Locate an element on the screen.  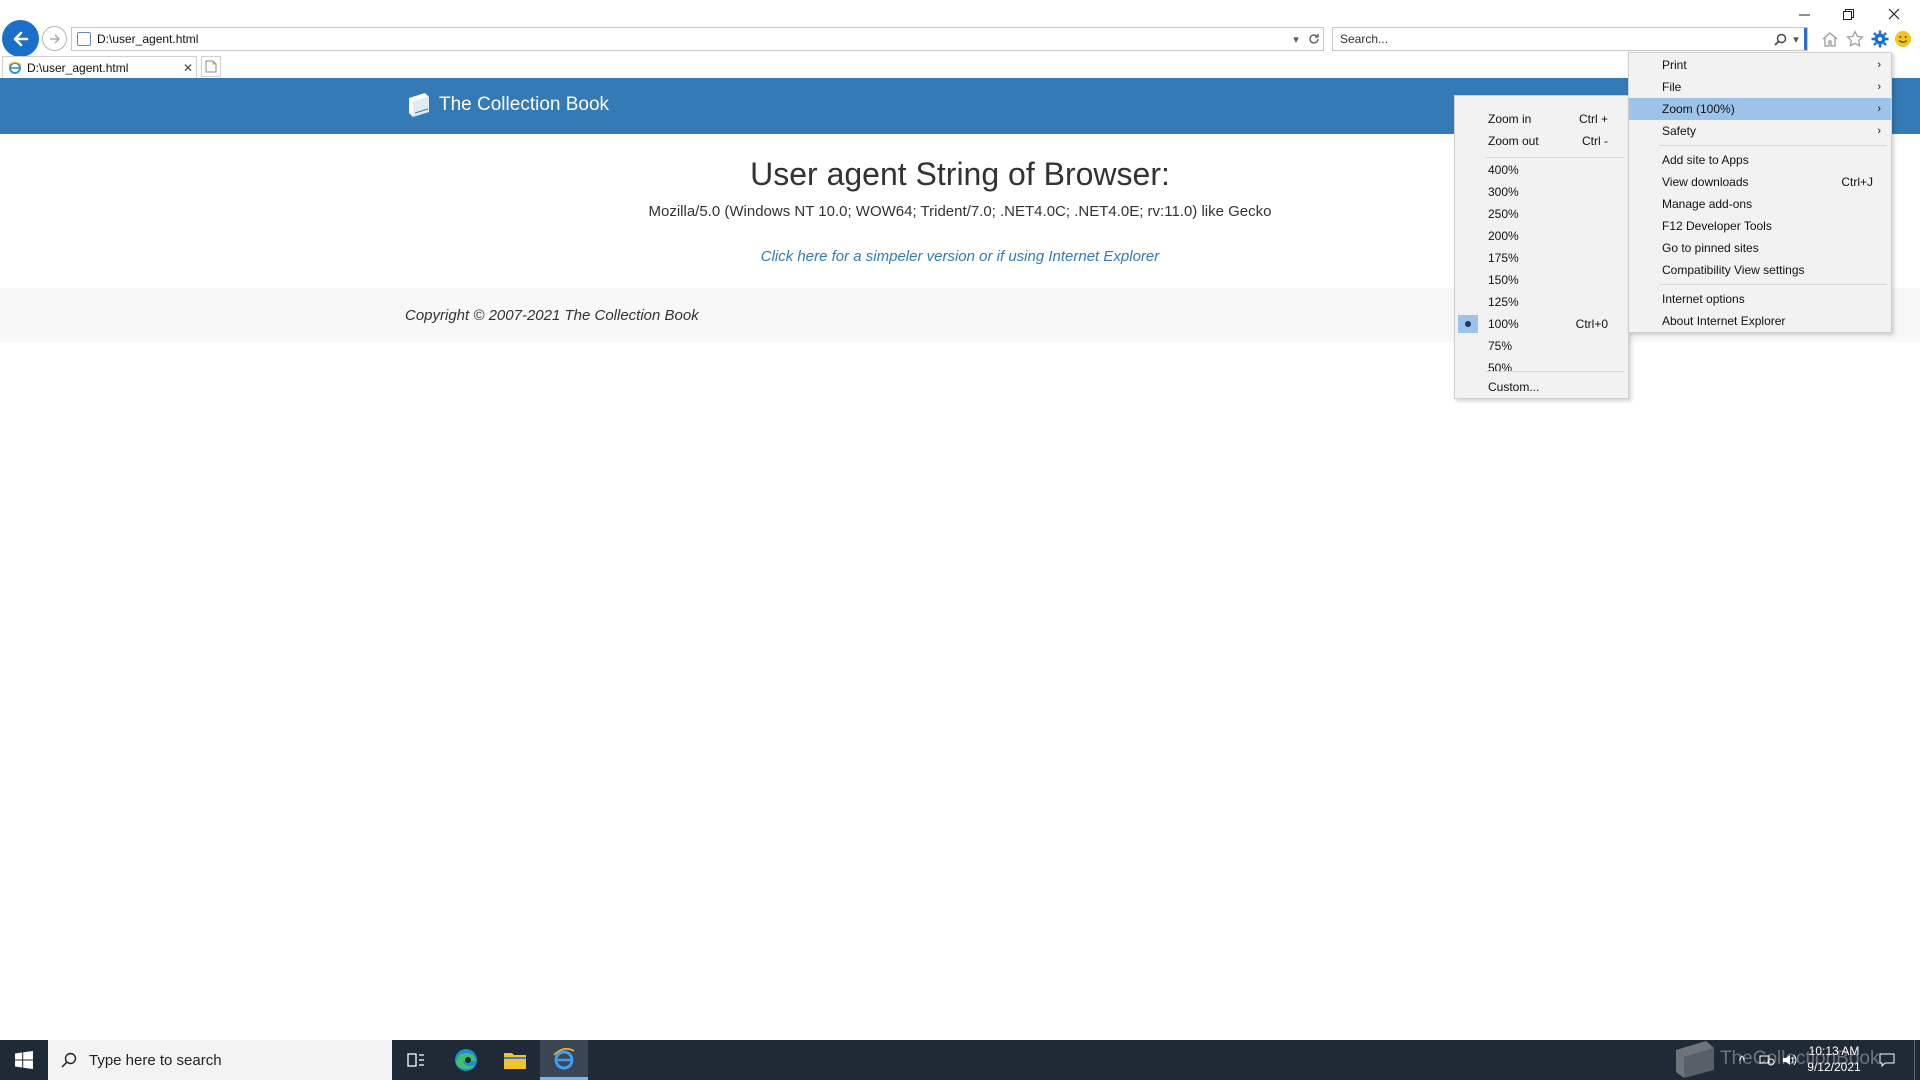
restore-button is located at coordinates (1848, 14).